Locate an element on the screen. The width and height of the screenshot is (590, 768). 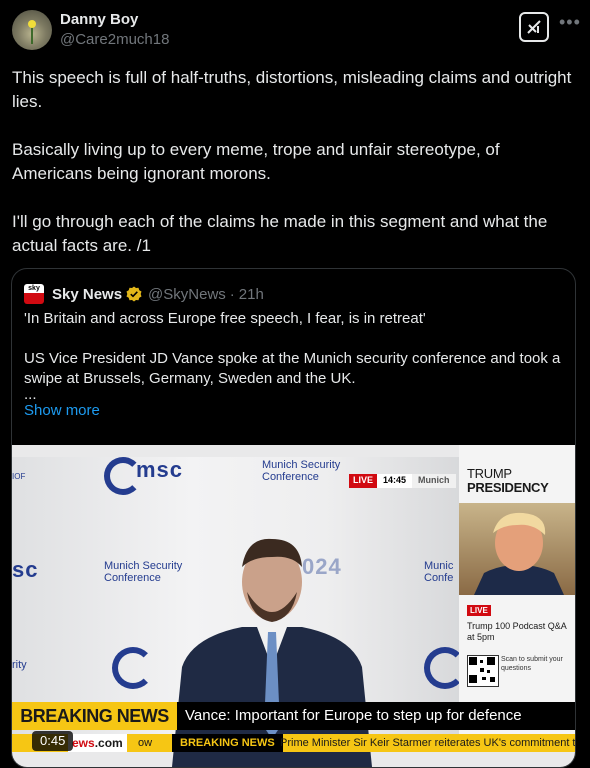
trump-portrait is located at coordinates (517, 549).